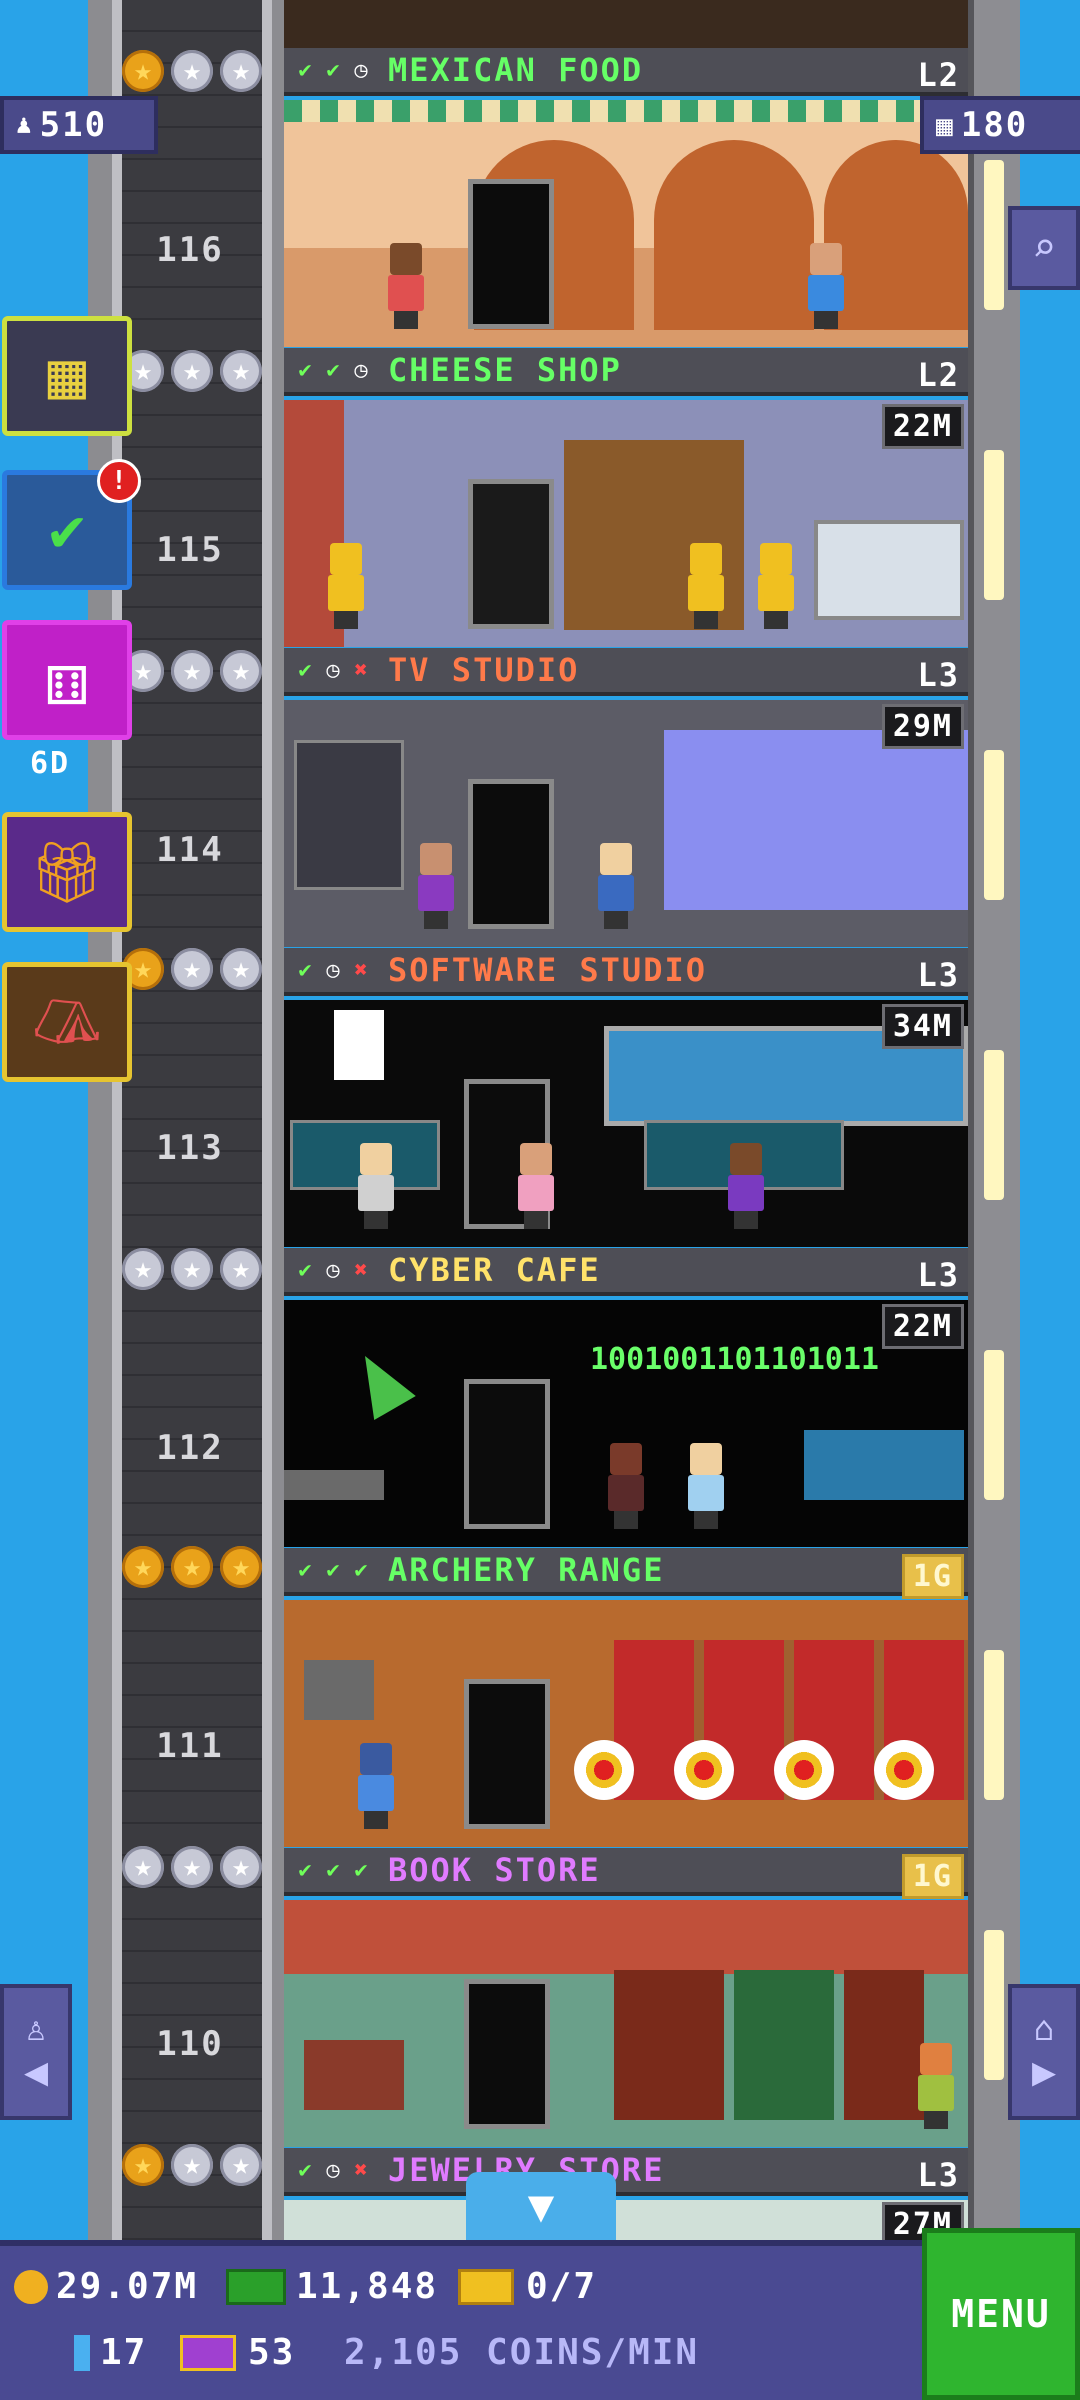  I want to click on floor-115: ✔ ✔ ◷ CHEESE SHOP L2 22M, so click(626, 497).